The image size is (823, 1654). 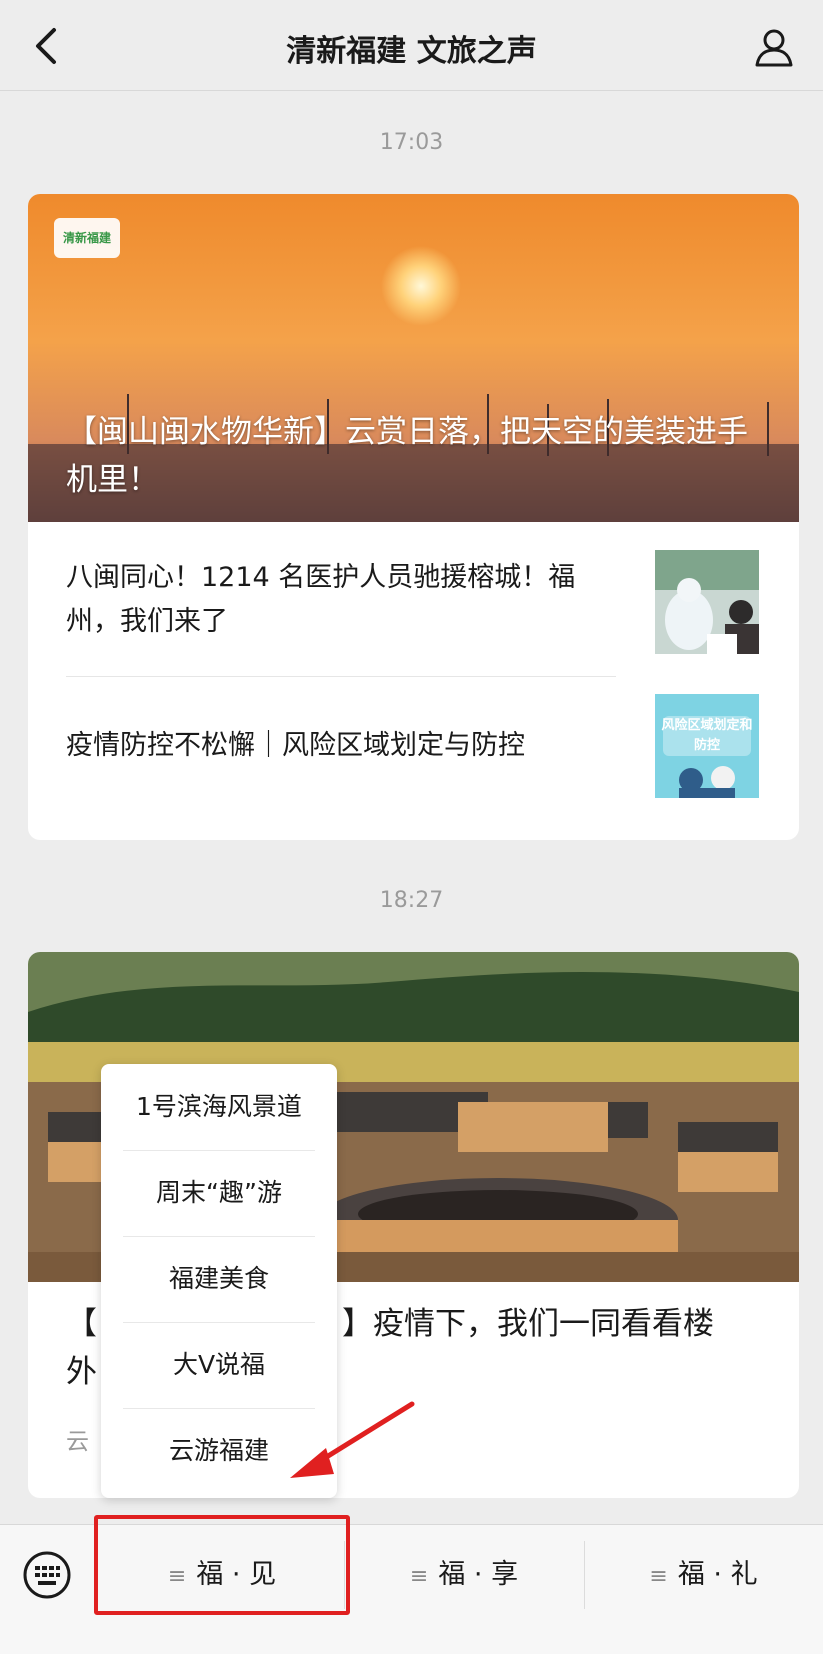 What do you see at coordinates (411, 51) in the screenshot?
I see `page-title: 清新福建 文旅之声` at bounding box center [411, 51].